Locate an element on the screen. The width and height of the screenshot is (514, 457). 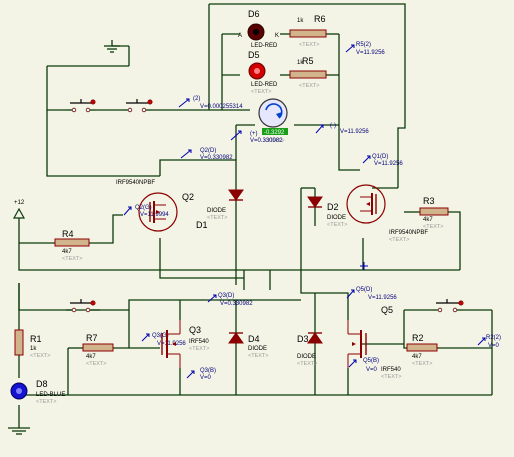
probe-q2d: Q2(D) V=0.330982 is located at coordinates (206, 154).